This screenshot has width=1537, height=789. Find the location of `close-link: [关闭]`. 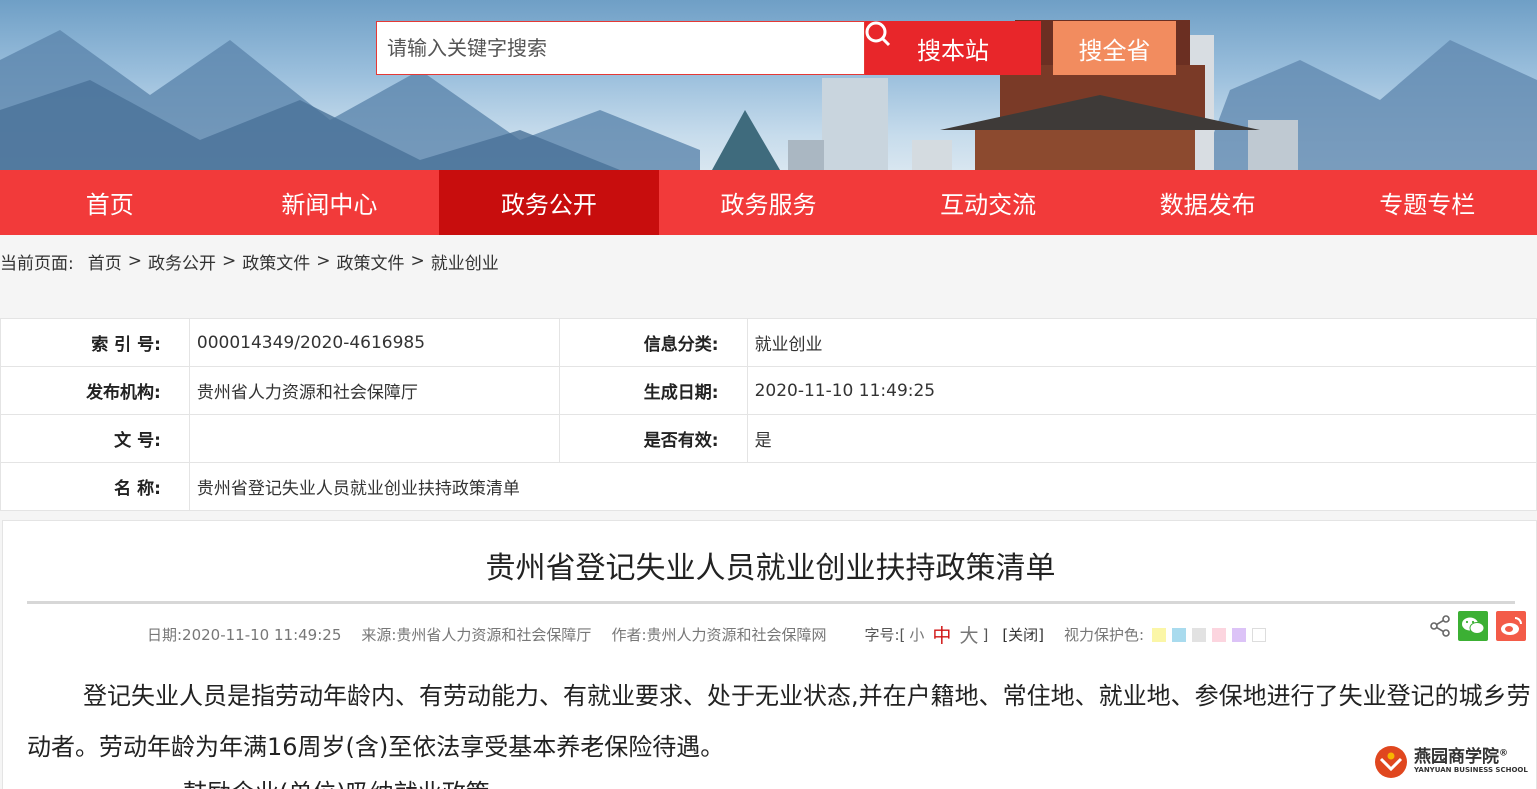

close-link: [关闭] is located at coordinates (1023, 634).